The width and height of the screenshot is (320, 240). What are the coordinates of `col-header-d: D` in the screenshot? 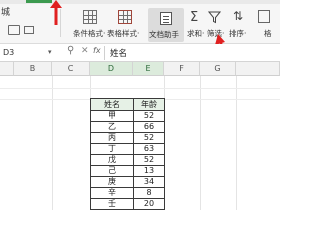 It's located at (111, 69).